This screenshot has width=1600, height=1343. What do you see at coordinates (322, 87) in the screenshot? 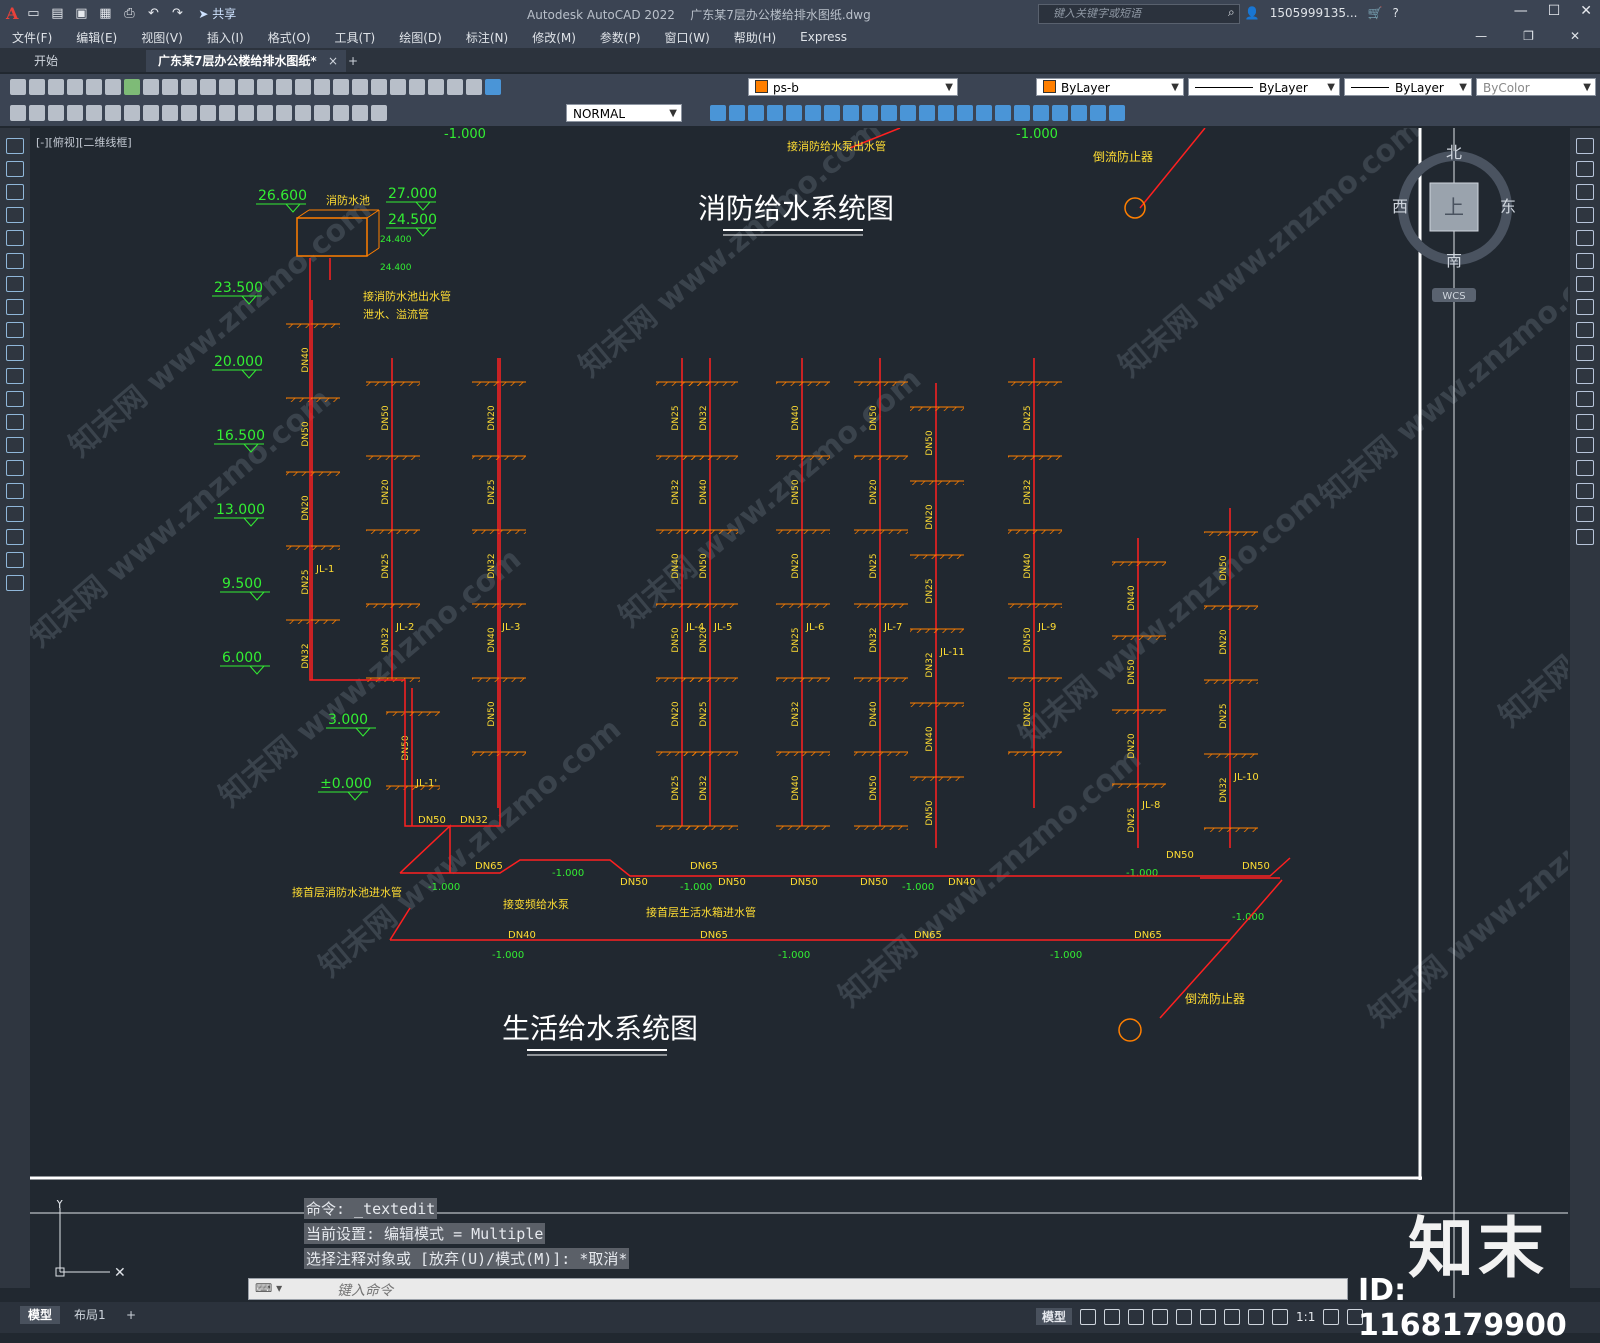
I see `zoom-prev-icon` at bounding box center [322, 87].